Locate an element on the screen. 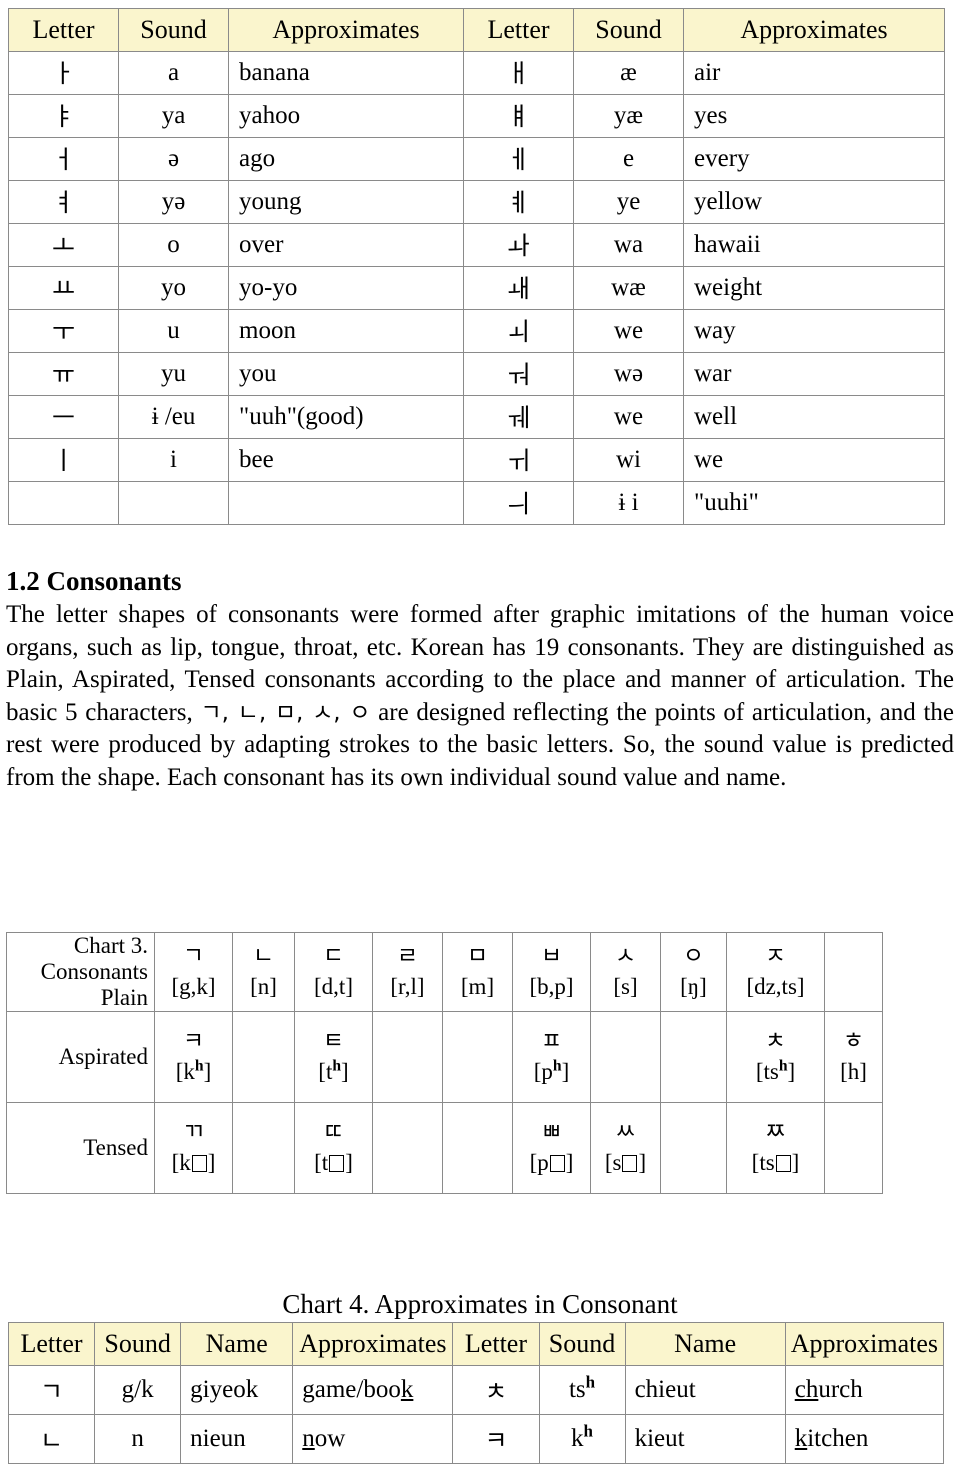 This screenshot has height=1466, width=960. consonant-cell: ㅍ [ph] is located at coordinates (551, 1057).